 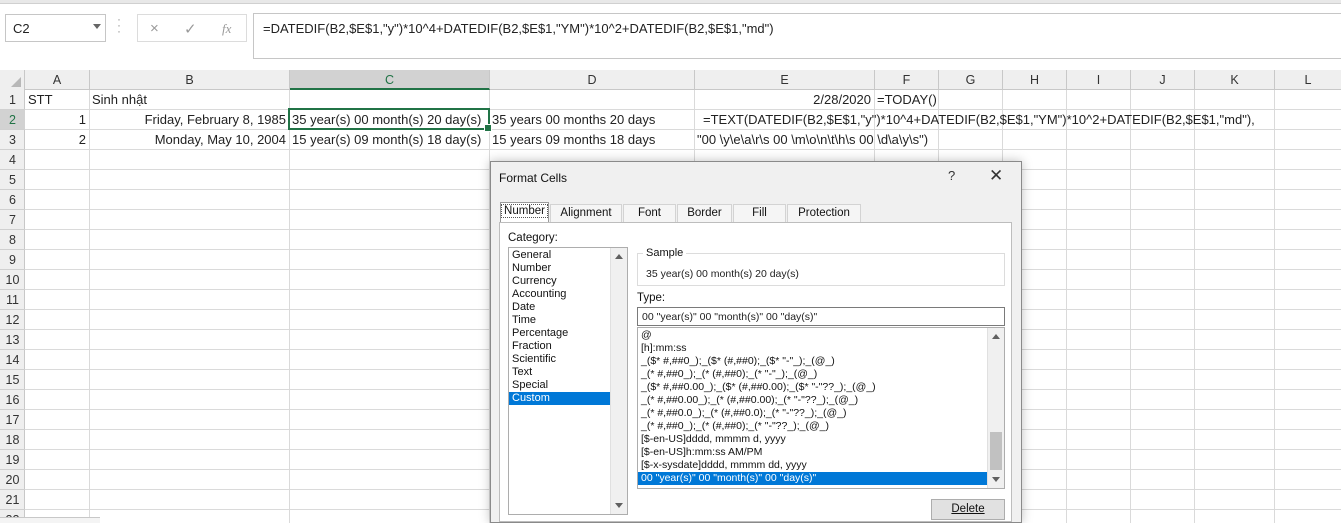 I want to click on category-percentage: Percentage, so click(x=560, y=333).